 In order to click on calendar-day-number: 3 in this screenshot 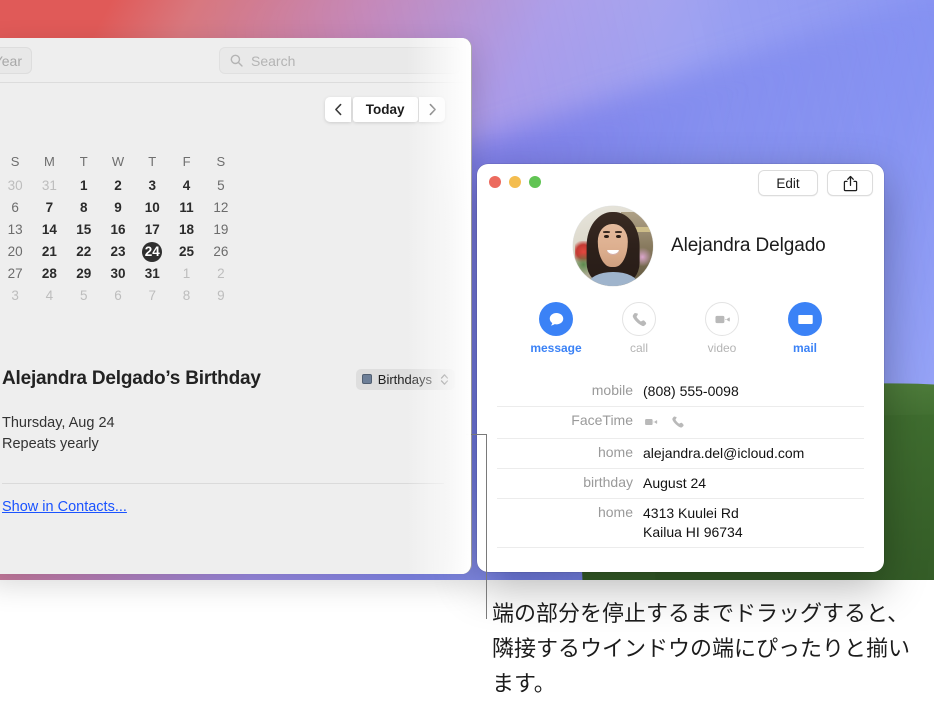, I will do `click(152, 185)`.